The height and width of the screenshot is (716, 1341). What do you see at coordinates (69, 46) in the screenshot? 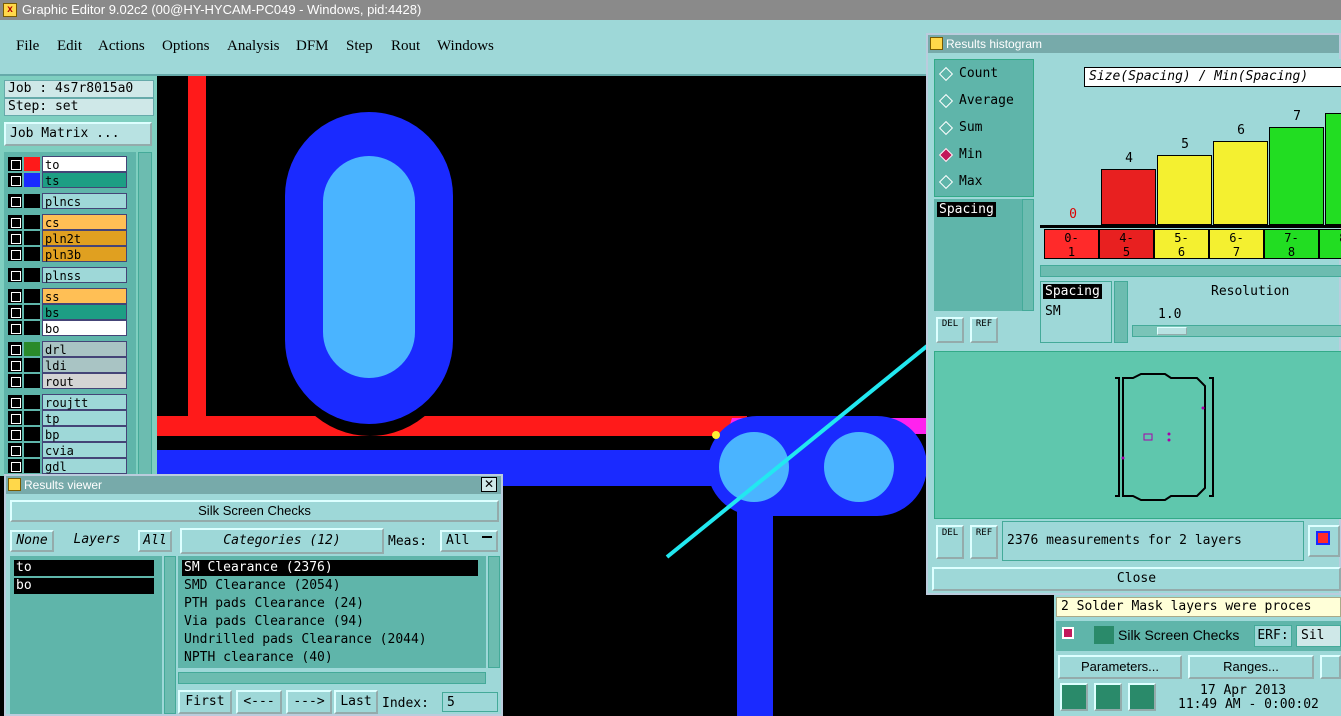
I see `menu-edit: Edit` at bounding box center [69, 46].